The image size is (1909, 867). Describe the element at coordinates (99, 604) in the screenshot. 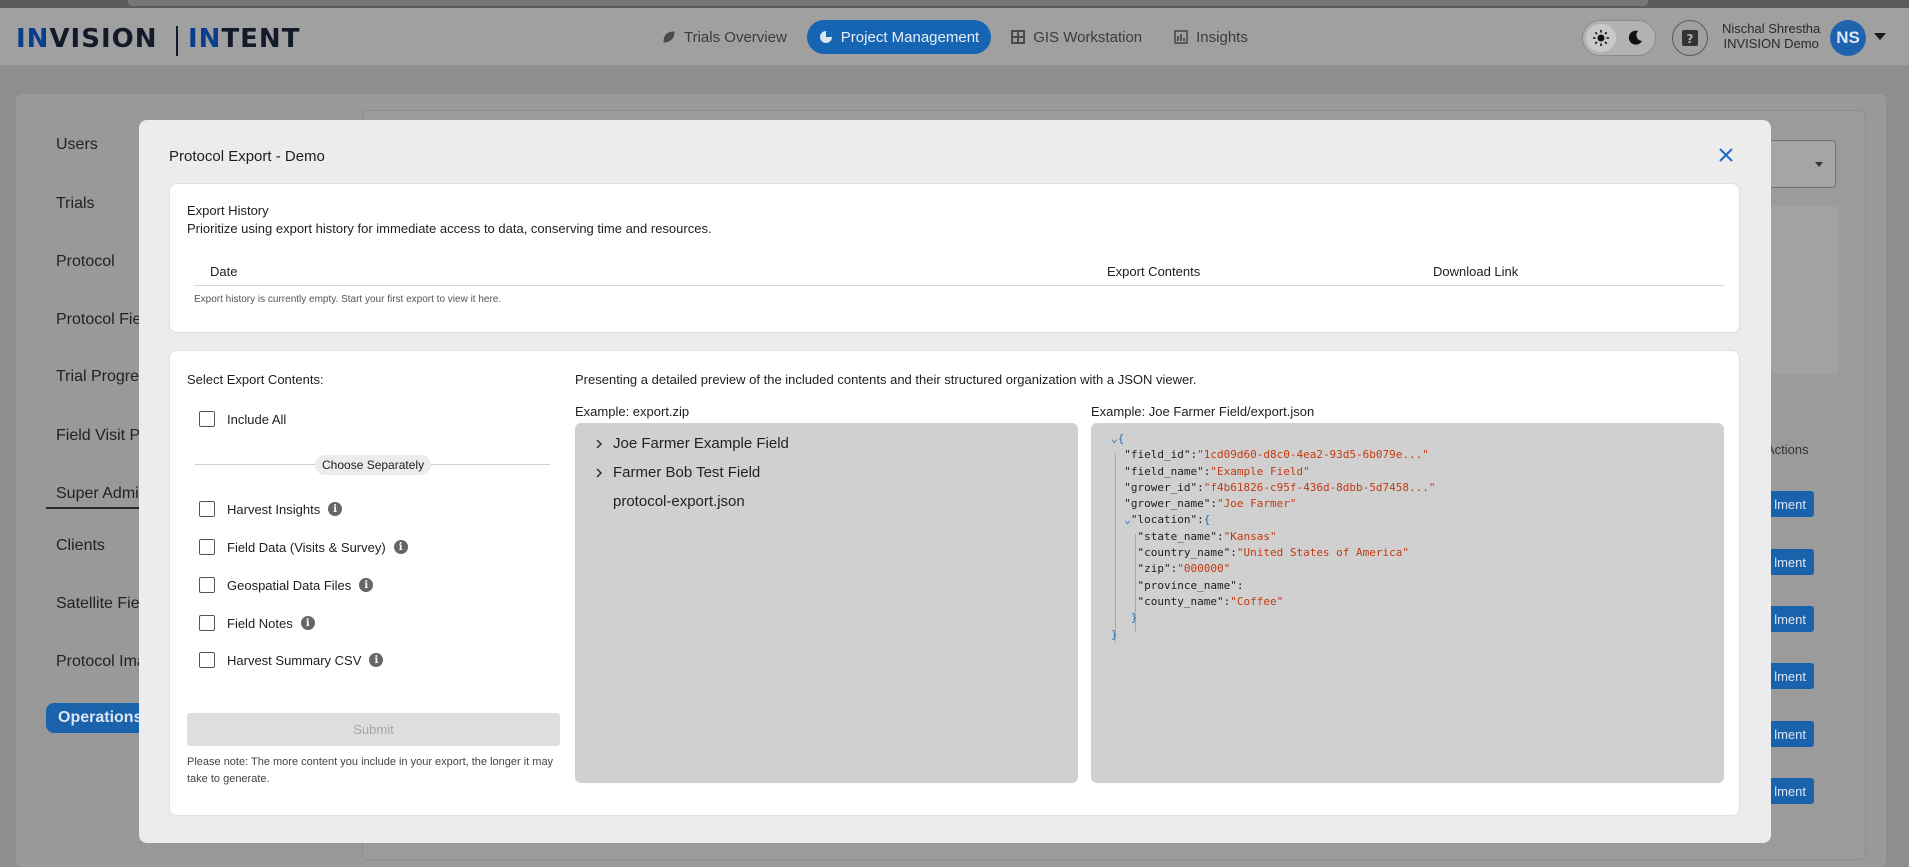

I see `sidebar-item-satellite-fields: Satellite Fiel` at that location.